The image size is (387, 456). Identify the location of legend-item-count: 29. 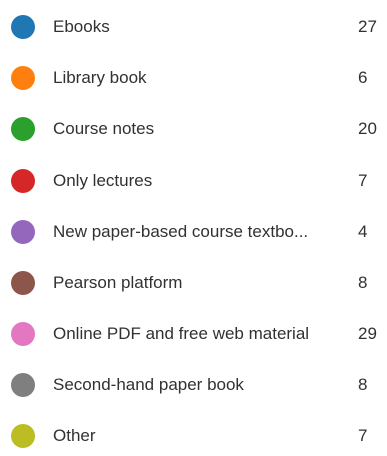
(367, 333).